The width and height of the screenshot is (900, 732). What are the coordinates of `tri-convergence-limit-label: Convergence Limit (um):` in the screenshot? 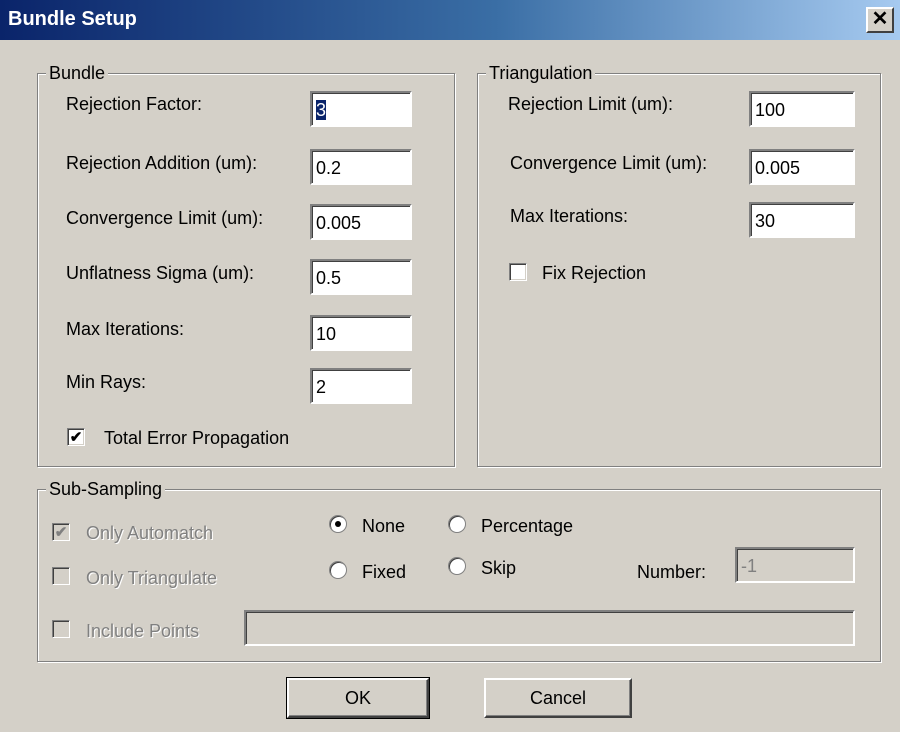 It's located at (609, 163).